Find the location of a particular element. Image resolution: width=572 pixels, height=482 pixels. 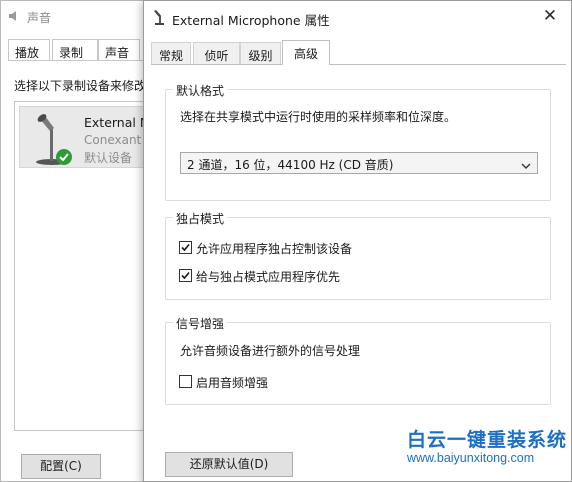

tab-listen: 侦听 is located at coordinates (216, 53).